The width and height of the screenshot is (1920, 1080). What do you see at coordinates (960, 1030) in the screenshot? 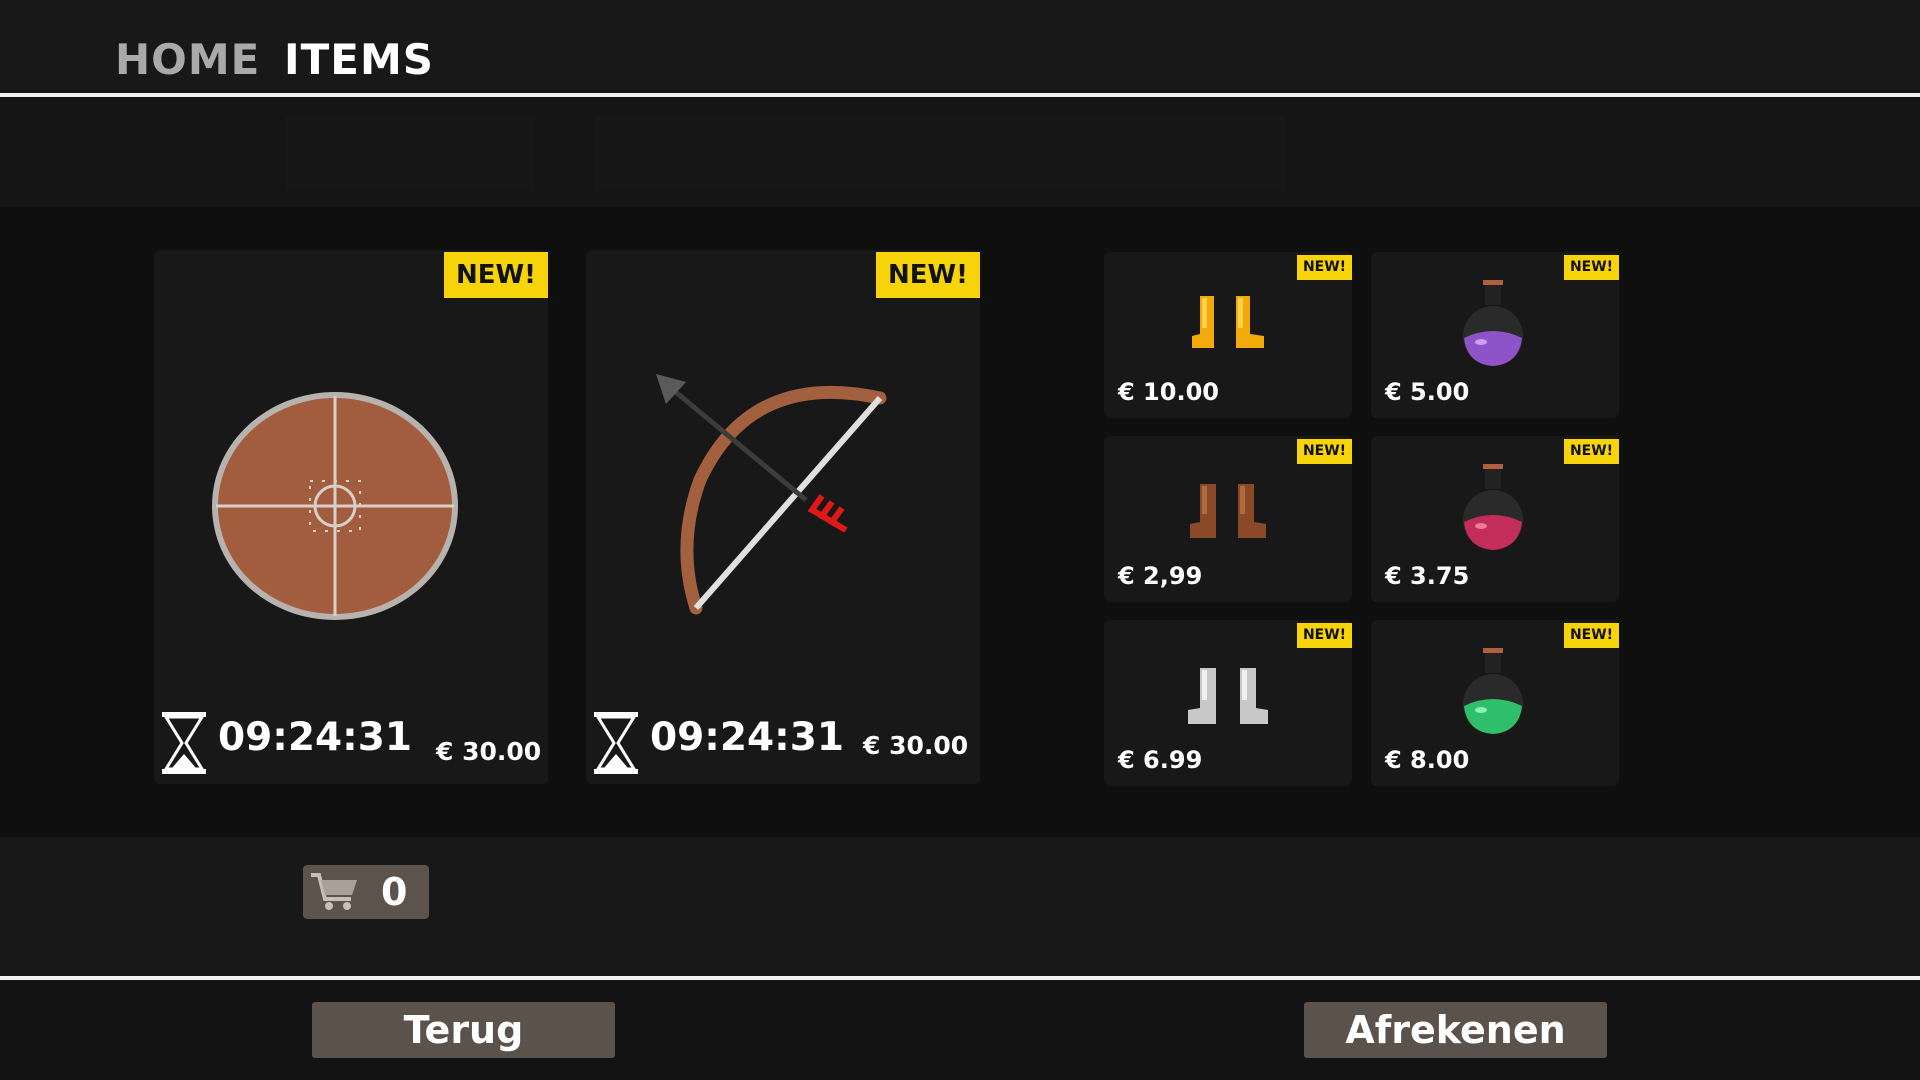
I see `footer-bar` at bounding box center [960, 1030].